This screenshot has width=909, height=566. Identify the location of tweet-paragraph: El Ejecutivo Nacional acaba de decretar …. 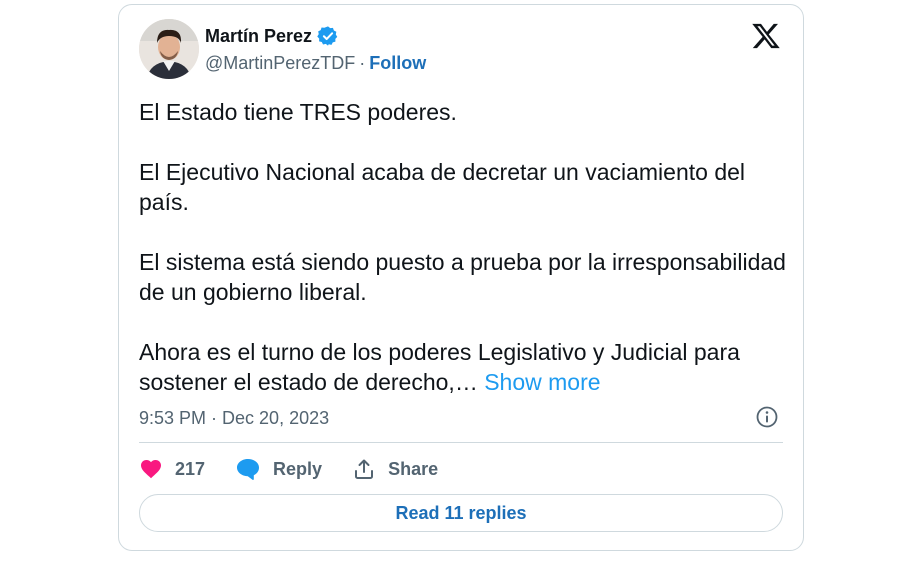
(442, 187).